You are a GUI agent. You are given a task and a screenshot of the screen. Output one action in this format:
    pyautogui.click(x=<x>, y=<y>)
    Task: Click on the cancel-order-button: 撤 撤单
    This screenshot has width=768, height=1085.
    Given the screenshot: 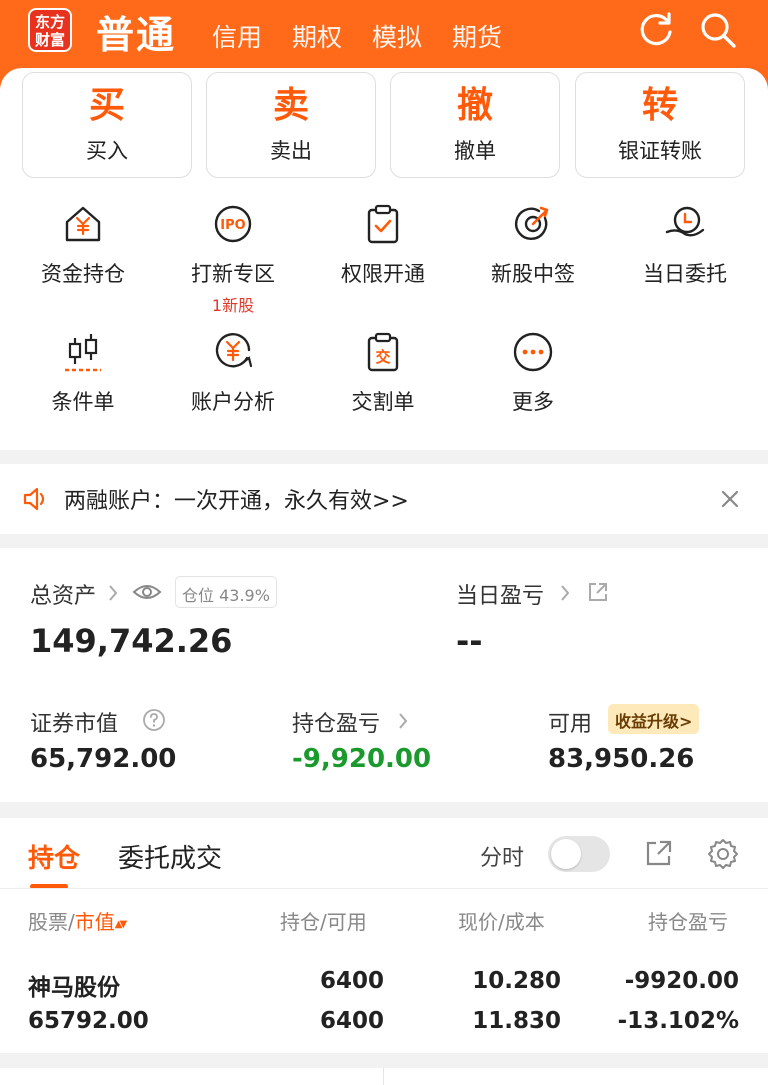 What is the action you would take?
    pyautogui.click(x=475, y=125)
    